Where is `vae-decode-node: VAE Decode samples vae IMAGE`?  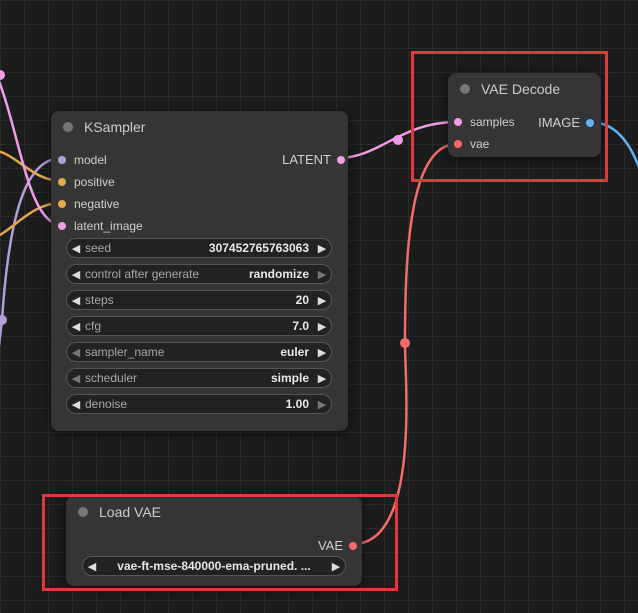 vae-decode-node: VAE Decode samples vae IMAGE is located at coordinates (524, 115).